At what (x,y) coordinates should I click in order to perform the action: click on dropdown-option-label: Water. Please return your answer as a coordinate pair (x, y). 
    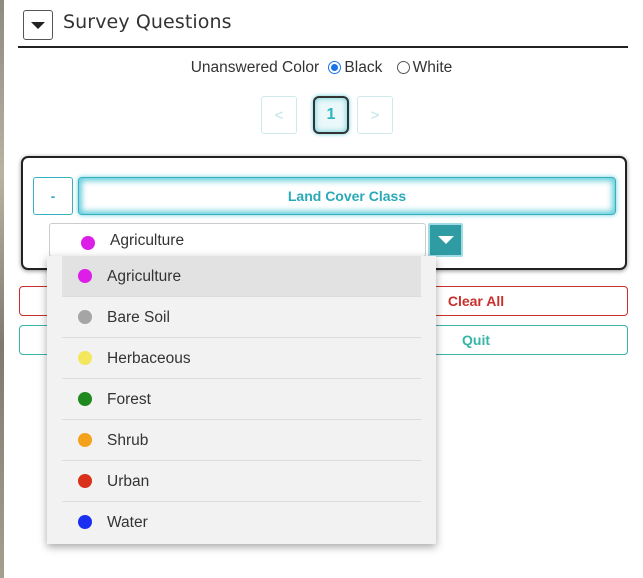
    Looking at the image, I should click on (127, 522).